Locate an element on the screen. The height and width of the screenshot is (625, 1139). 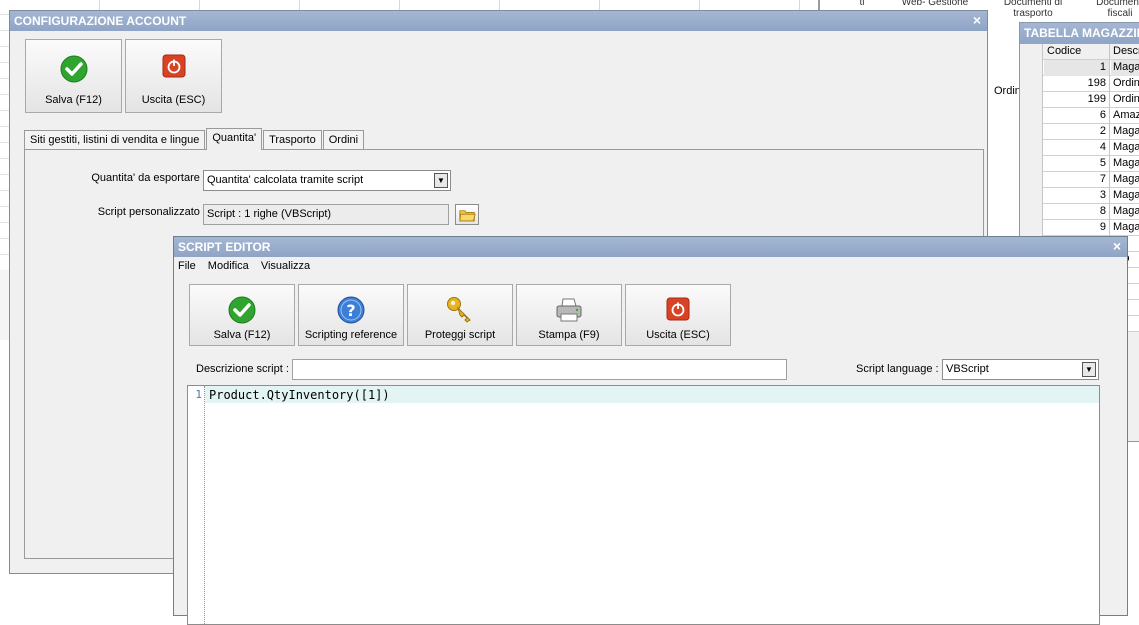
table-row: 199 Ordin is located at coordinates (1084, 100).